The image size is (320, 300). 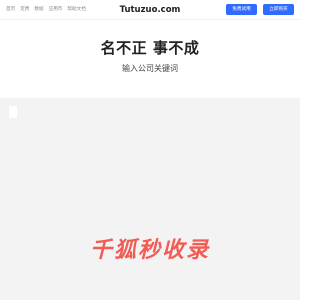 I want to click on nav-links: 首页 定费 数据 应用市 帮助文档, so click(x=46, y=10).